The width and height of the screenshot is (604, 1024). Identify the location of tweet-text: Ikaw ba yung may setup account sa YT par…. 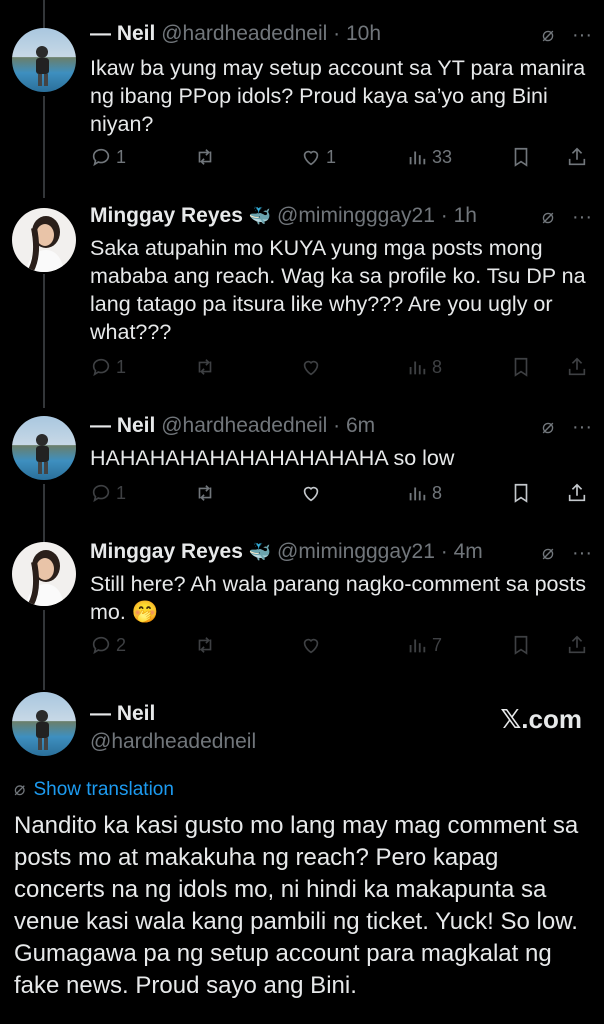
(338, 96).